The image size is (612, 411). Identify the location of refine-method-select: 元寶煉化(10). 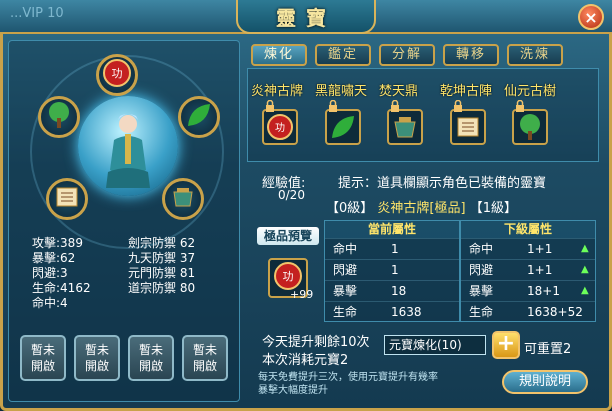
(435, 345).